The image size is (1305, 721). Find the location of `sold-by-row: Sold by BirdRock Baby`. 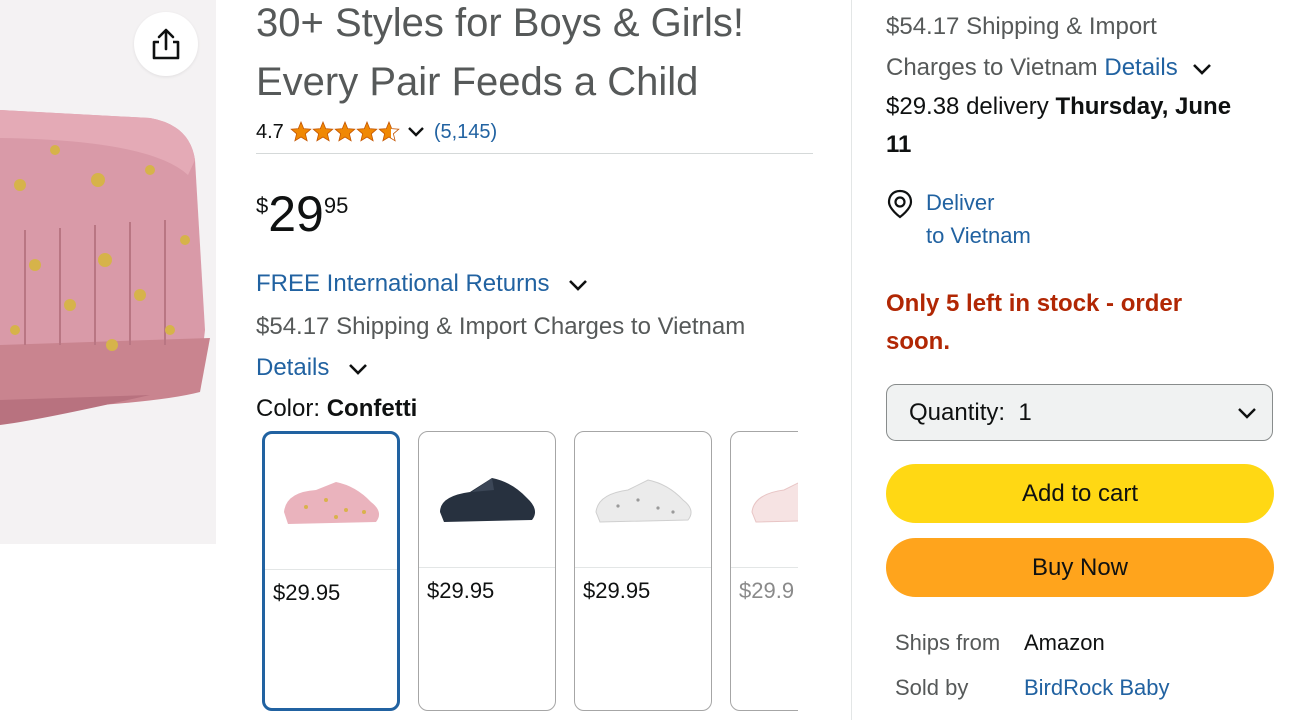

sold-by-row: Sold by BirdRock Baby is located at coordinates (1032, 688).